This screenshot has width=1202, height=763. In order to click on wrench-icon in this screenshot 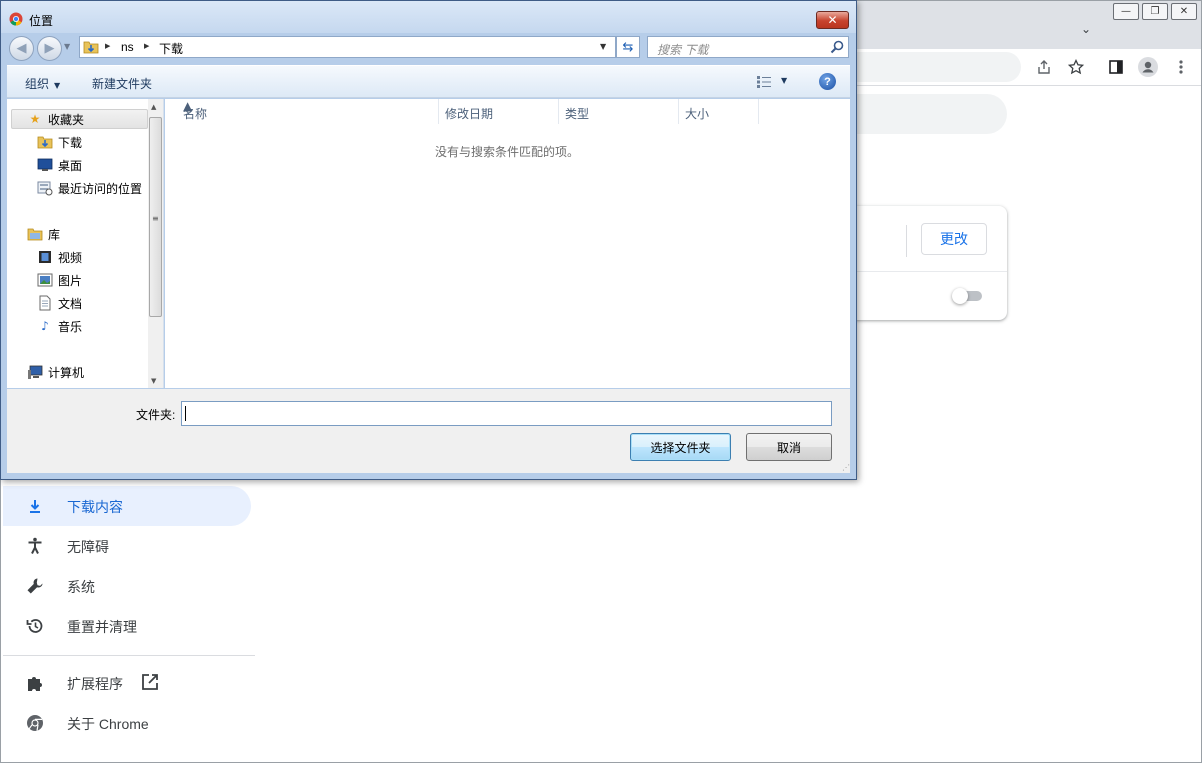, I will do `click(35, 586)`.